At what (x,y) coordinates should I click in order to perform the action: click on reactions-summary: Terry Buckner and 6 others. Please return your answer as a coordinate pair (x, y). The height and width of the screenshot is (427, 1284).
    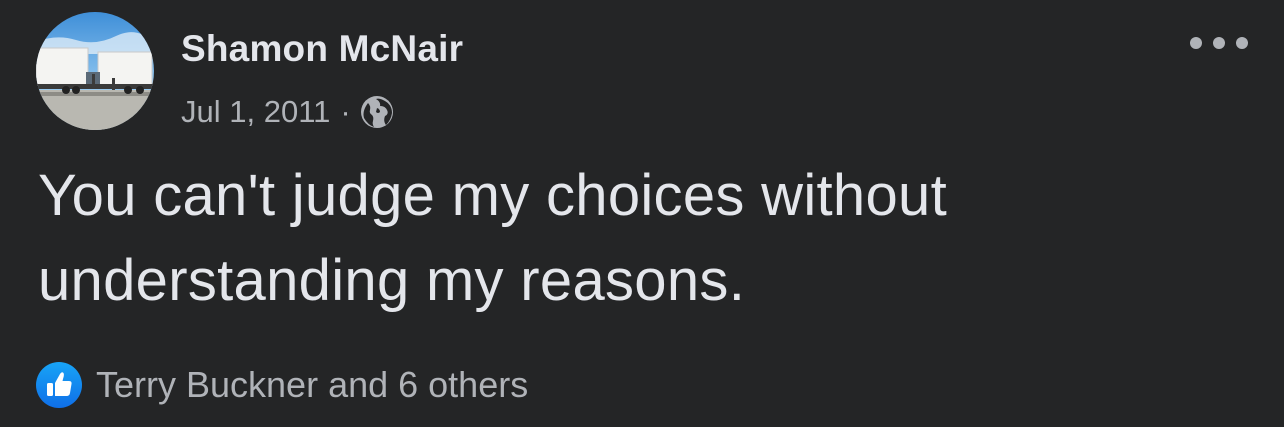
    Looking at the image, I should click on (282, 385).